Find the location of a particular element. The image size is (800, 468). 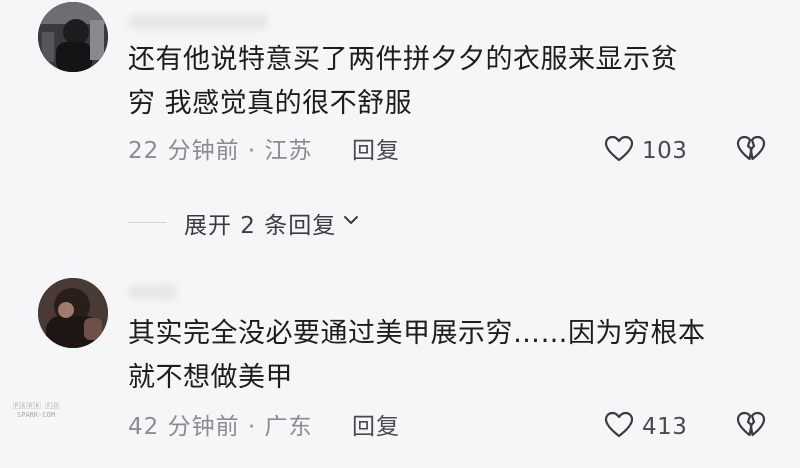

like-button: 413 is located at coordinates (645, 427).